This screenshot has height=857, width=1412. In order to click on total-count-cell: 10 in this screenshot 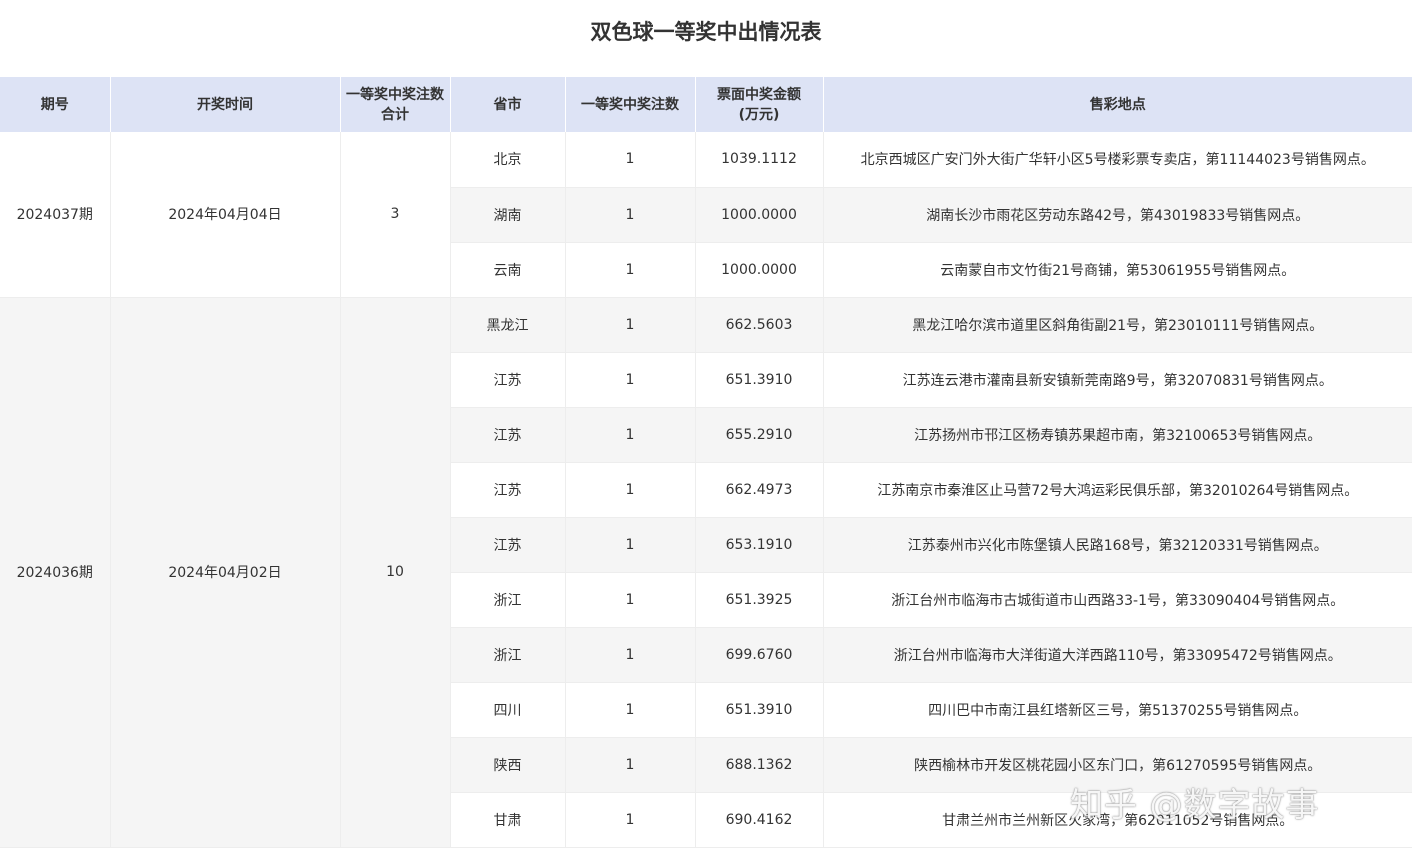, I will do `click(395, 572)`.